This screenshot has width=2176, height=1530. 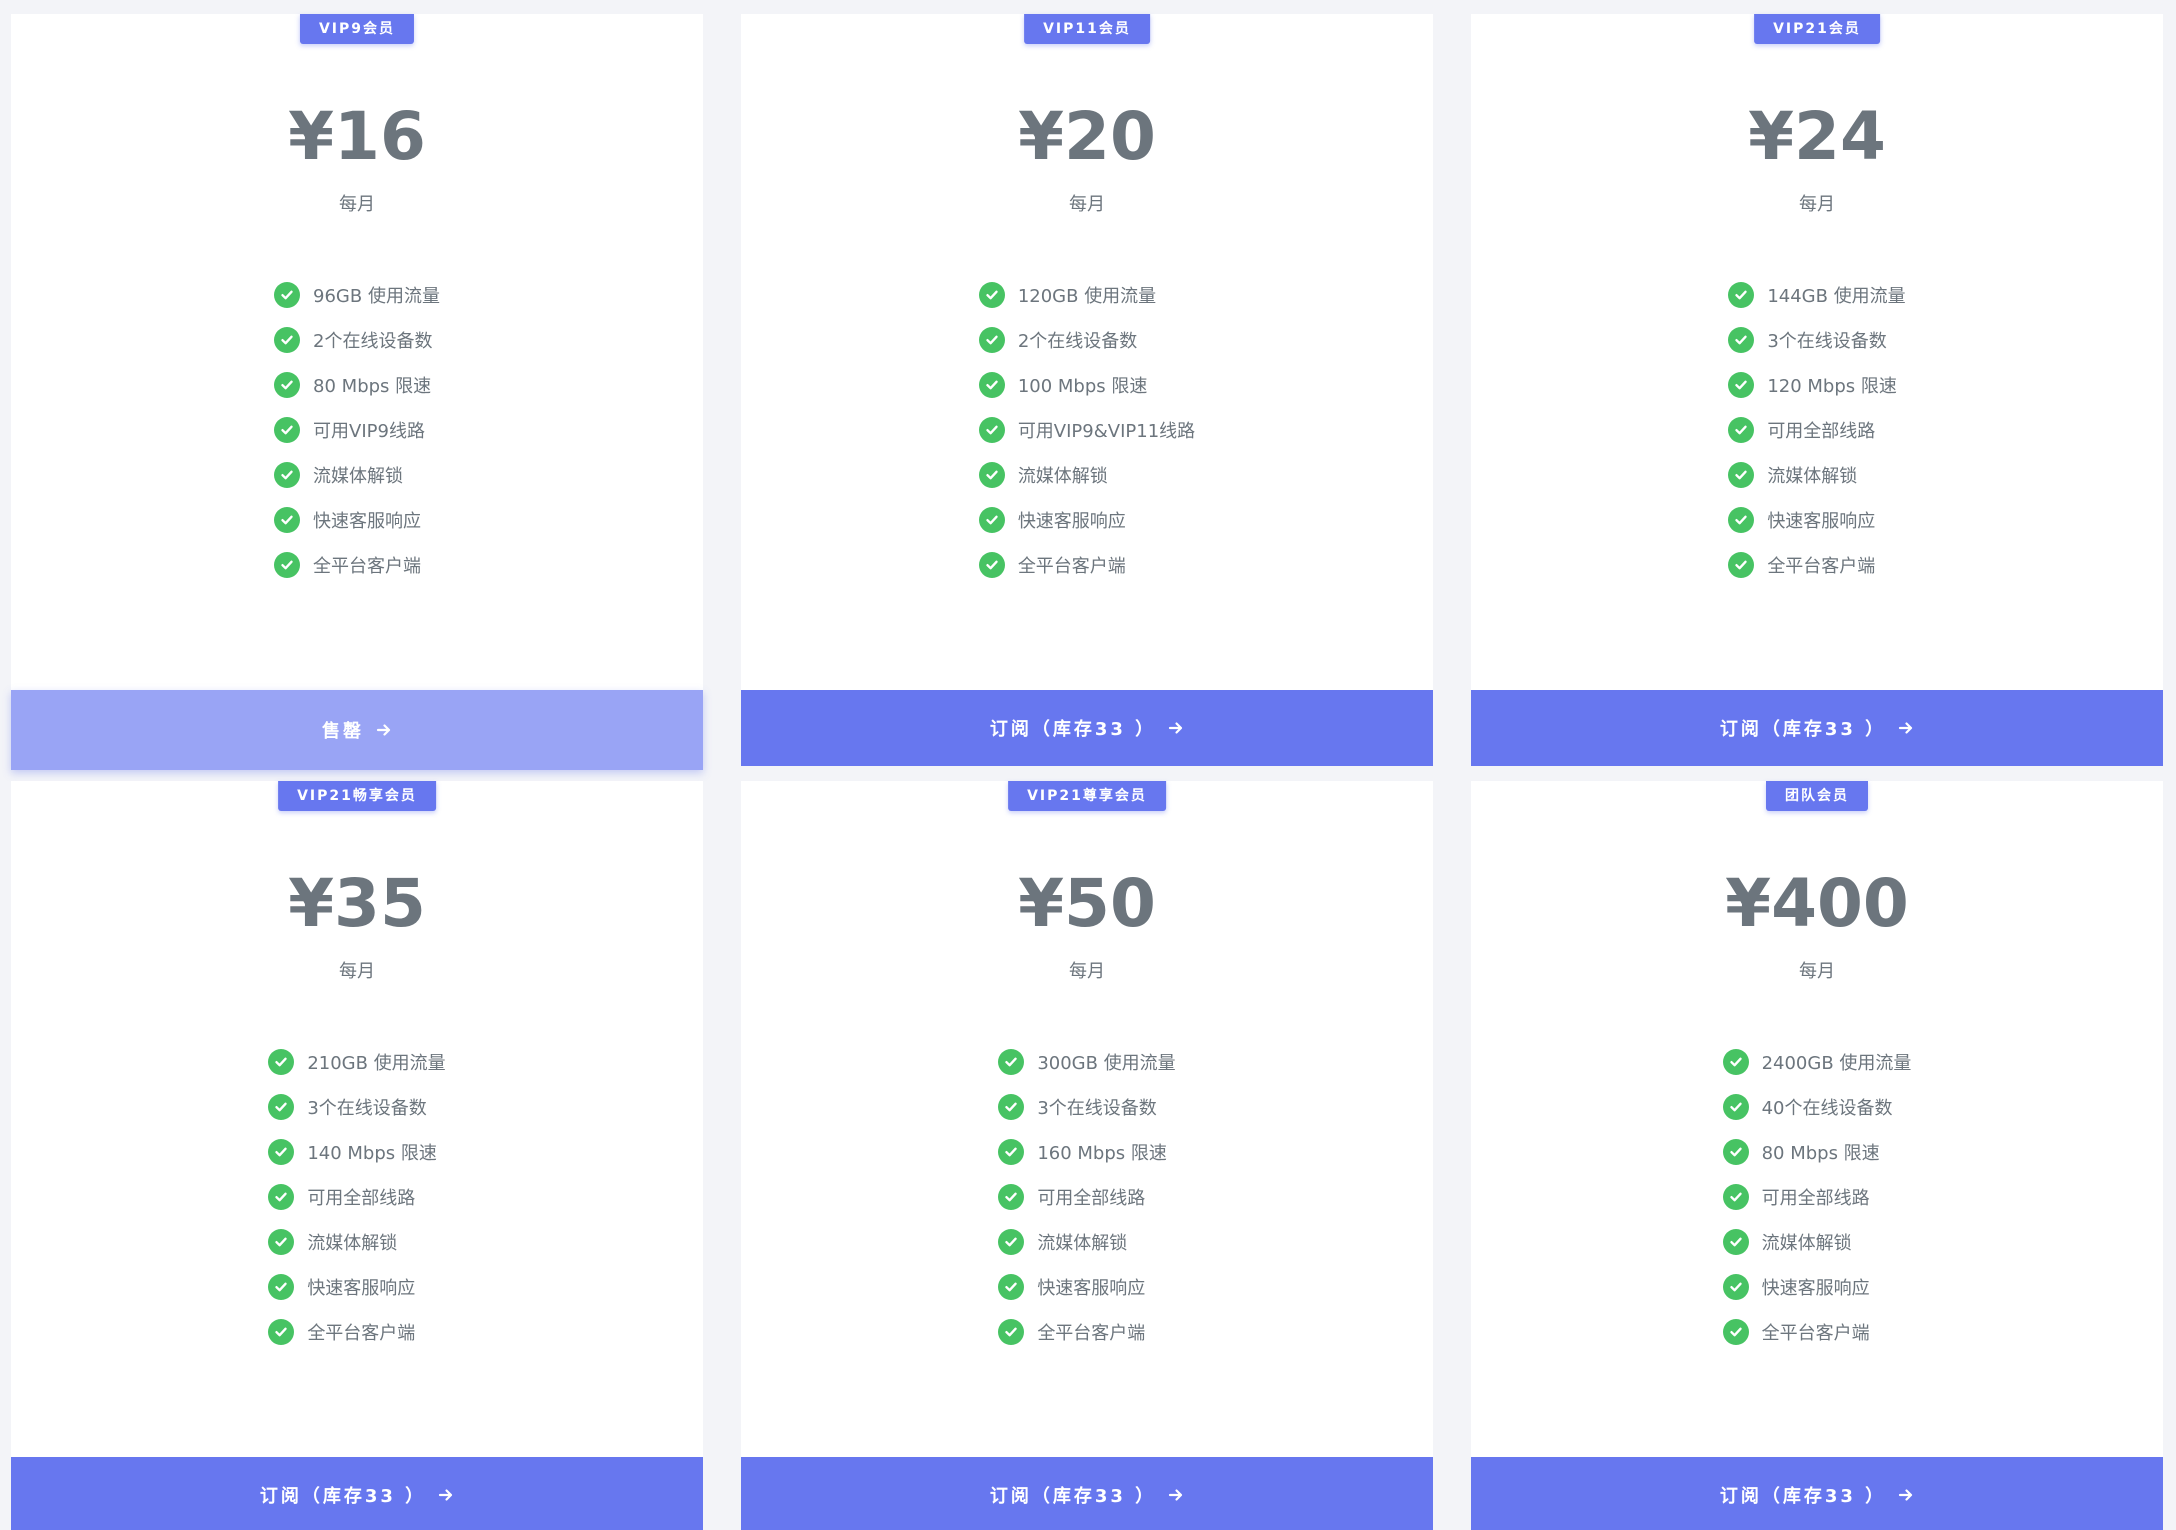 I want to click on feature-item: 2400GB 使用流量, so click(x=1817, y=1061).